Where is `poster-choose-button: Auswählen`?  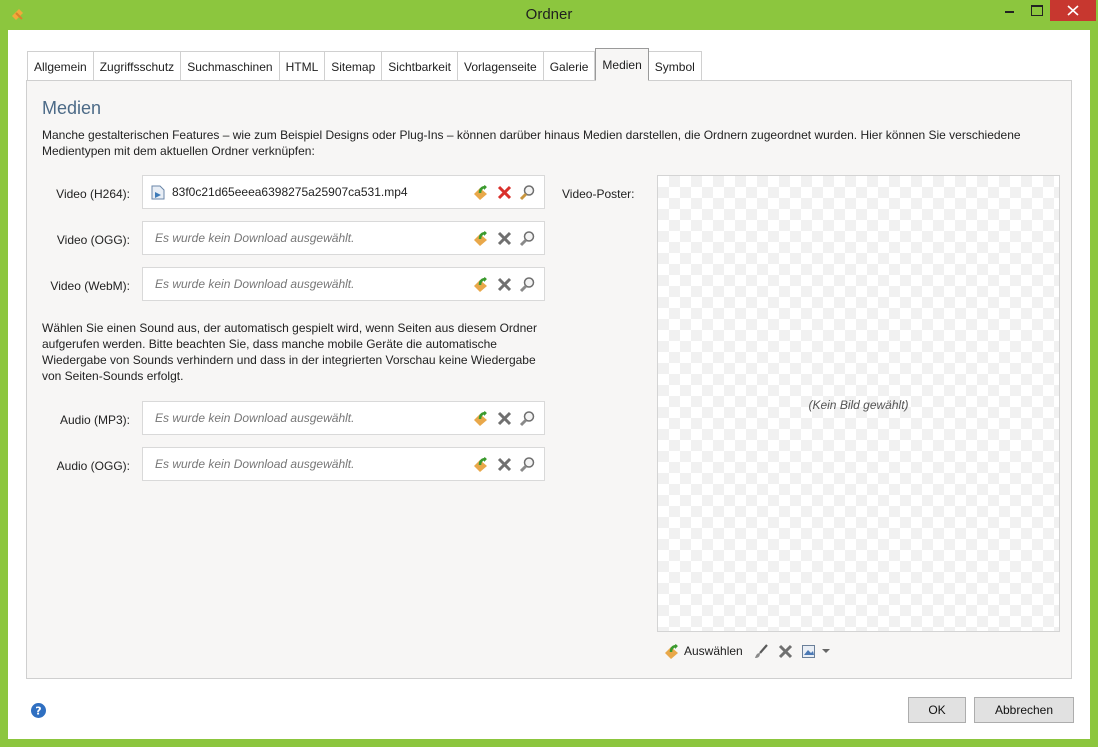 poster-choose-button: Auswählen is located at coordinates (703, 651).